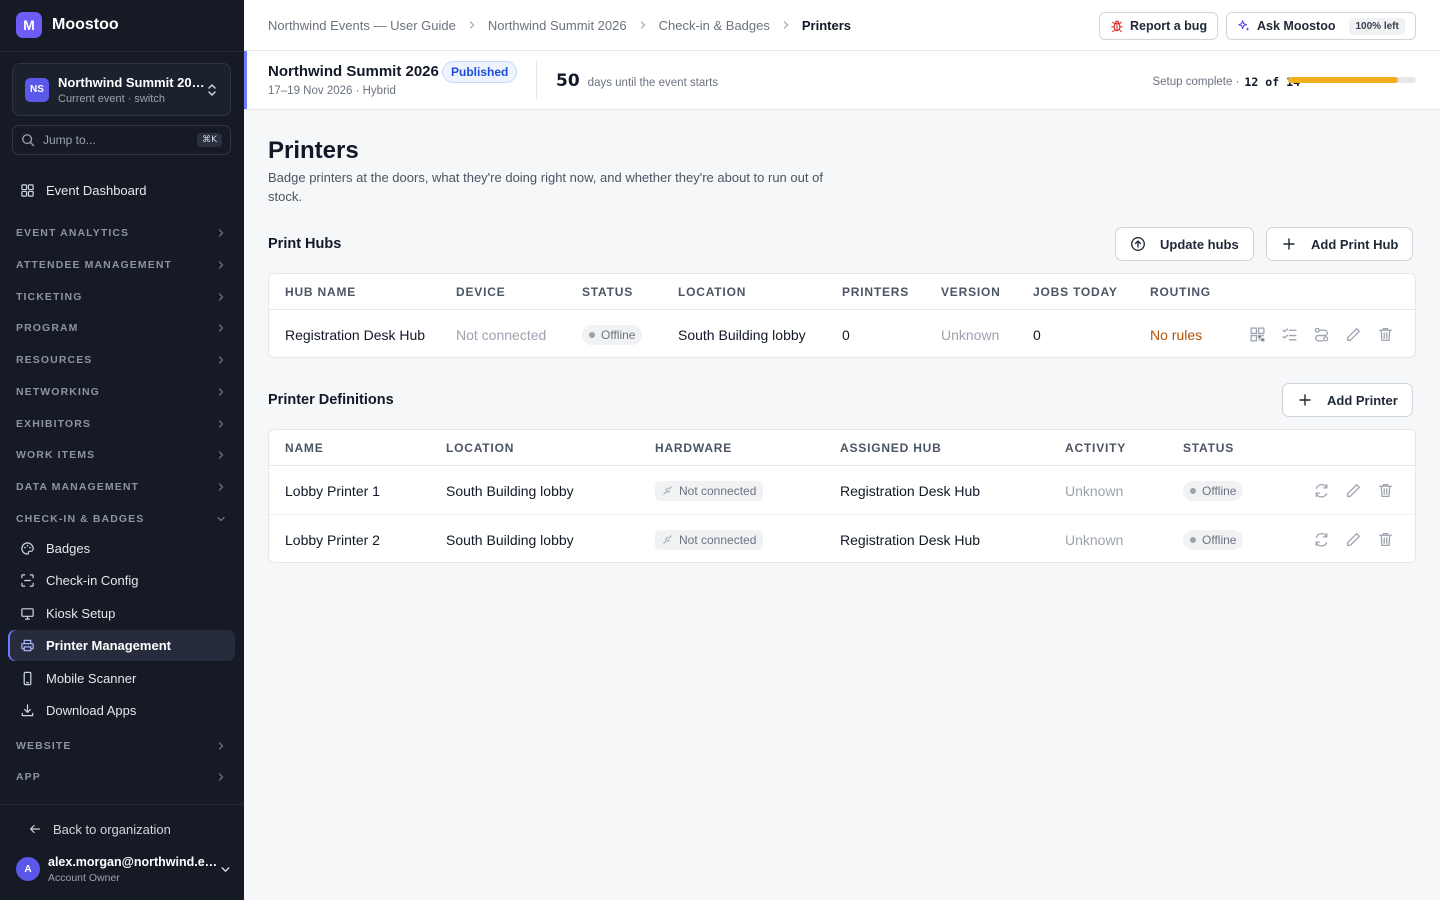  I want to click on nav-badges: Badges, so click(121, 548).